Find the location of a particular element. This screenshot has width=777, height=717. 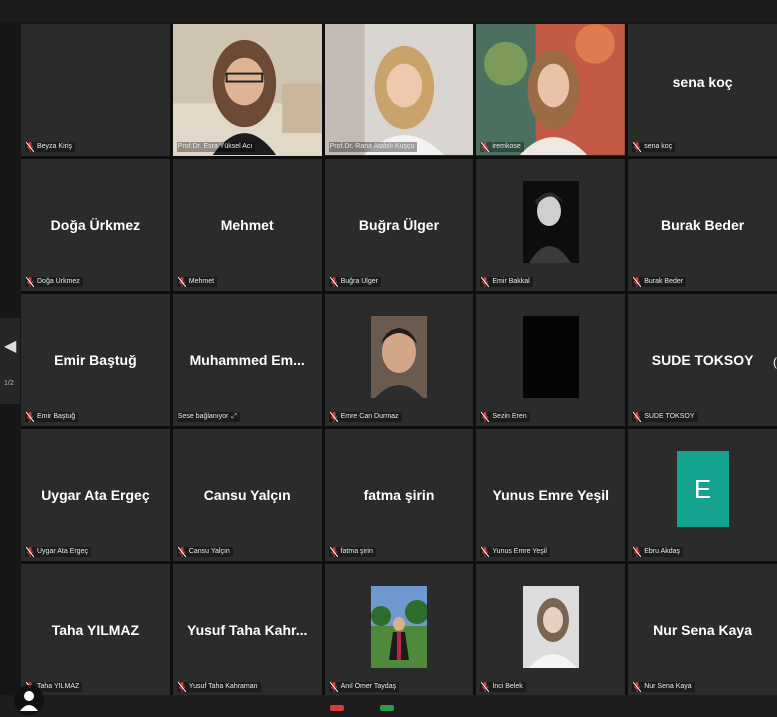

participant-tile: sena koç sena koç is located at coordinates (702, 90).